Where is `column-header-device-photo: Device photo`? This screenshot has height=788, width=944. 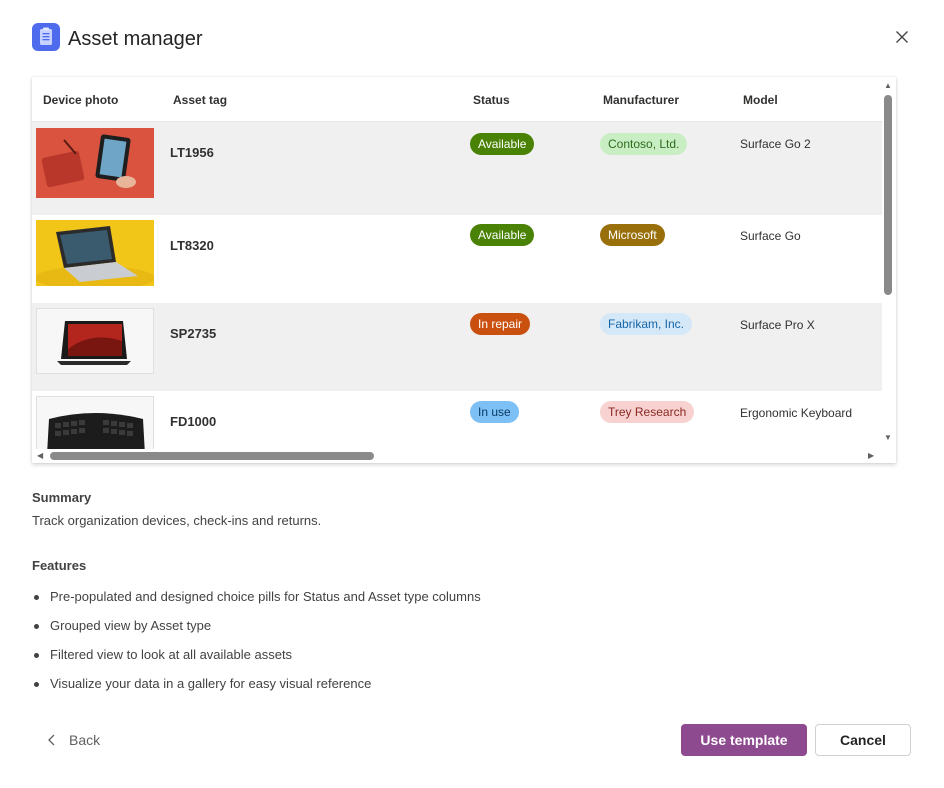 column-header-device-photo: Device photo is located at coordinates (80, 100).